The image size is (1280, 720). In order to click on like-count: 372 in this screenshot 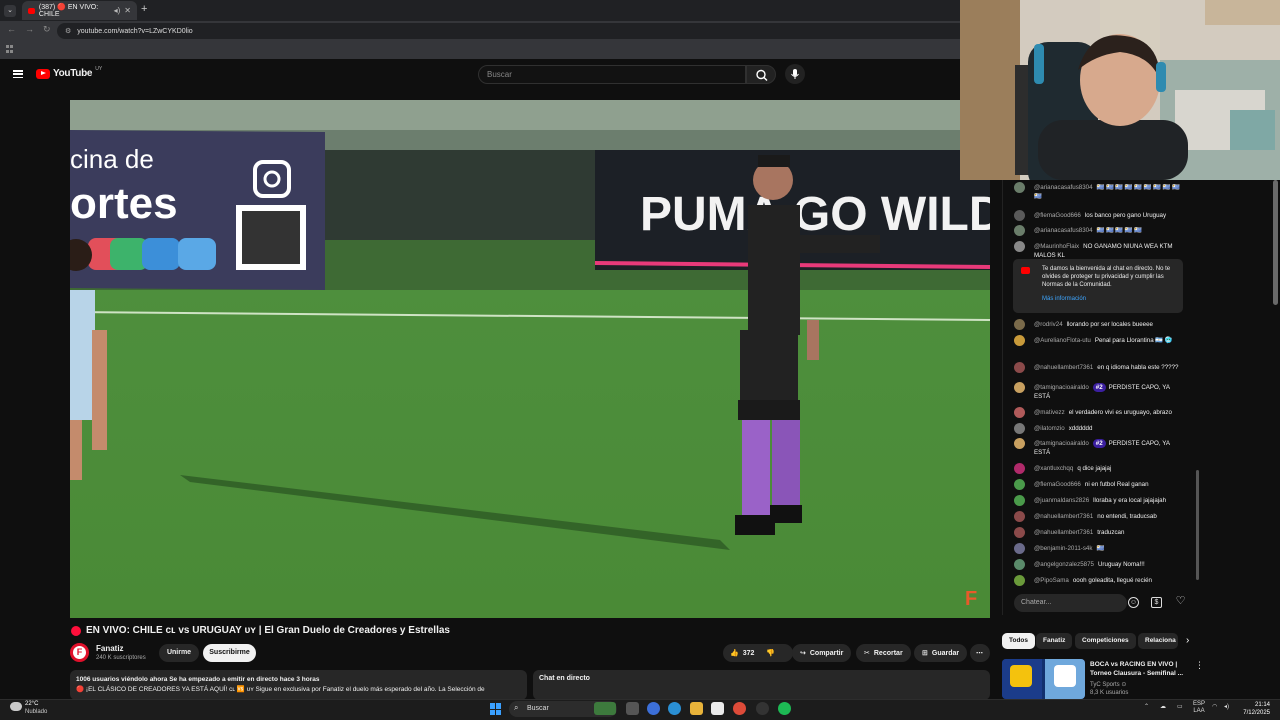, I will do `click(749, 653)`.